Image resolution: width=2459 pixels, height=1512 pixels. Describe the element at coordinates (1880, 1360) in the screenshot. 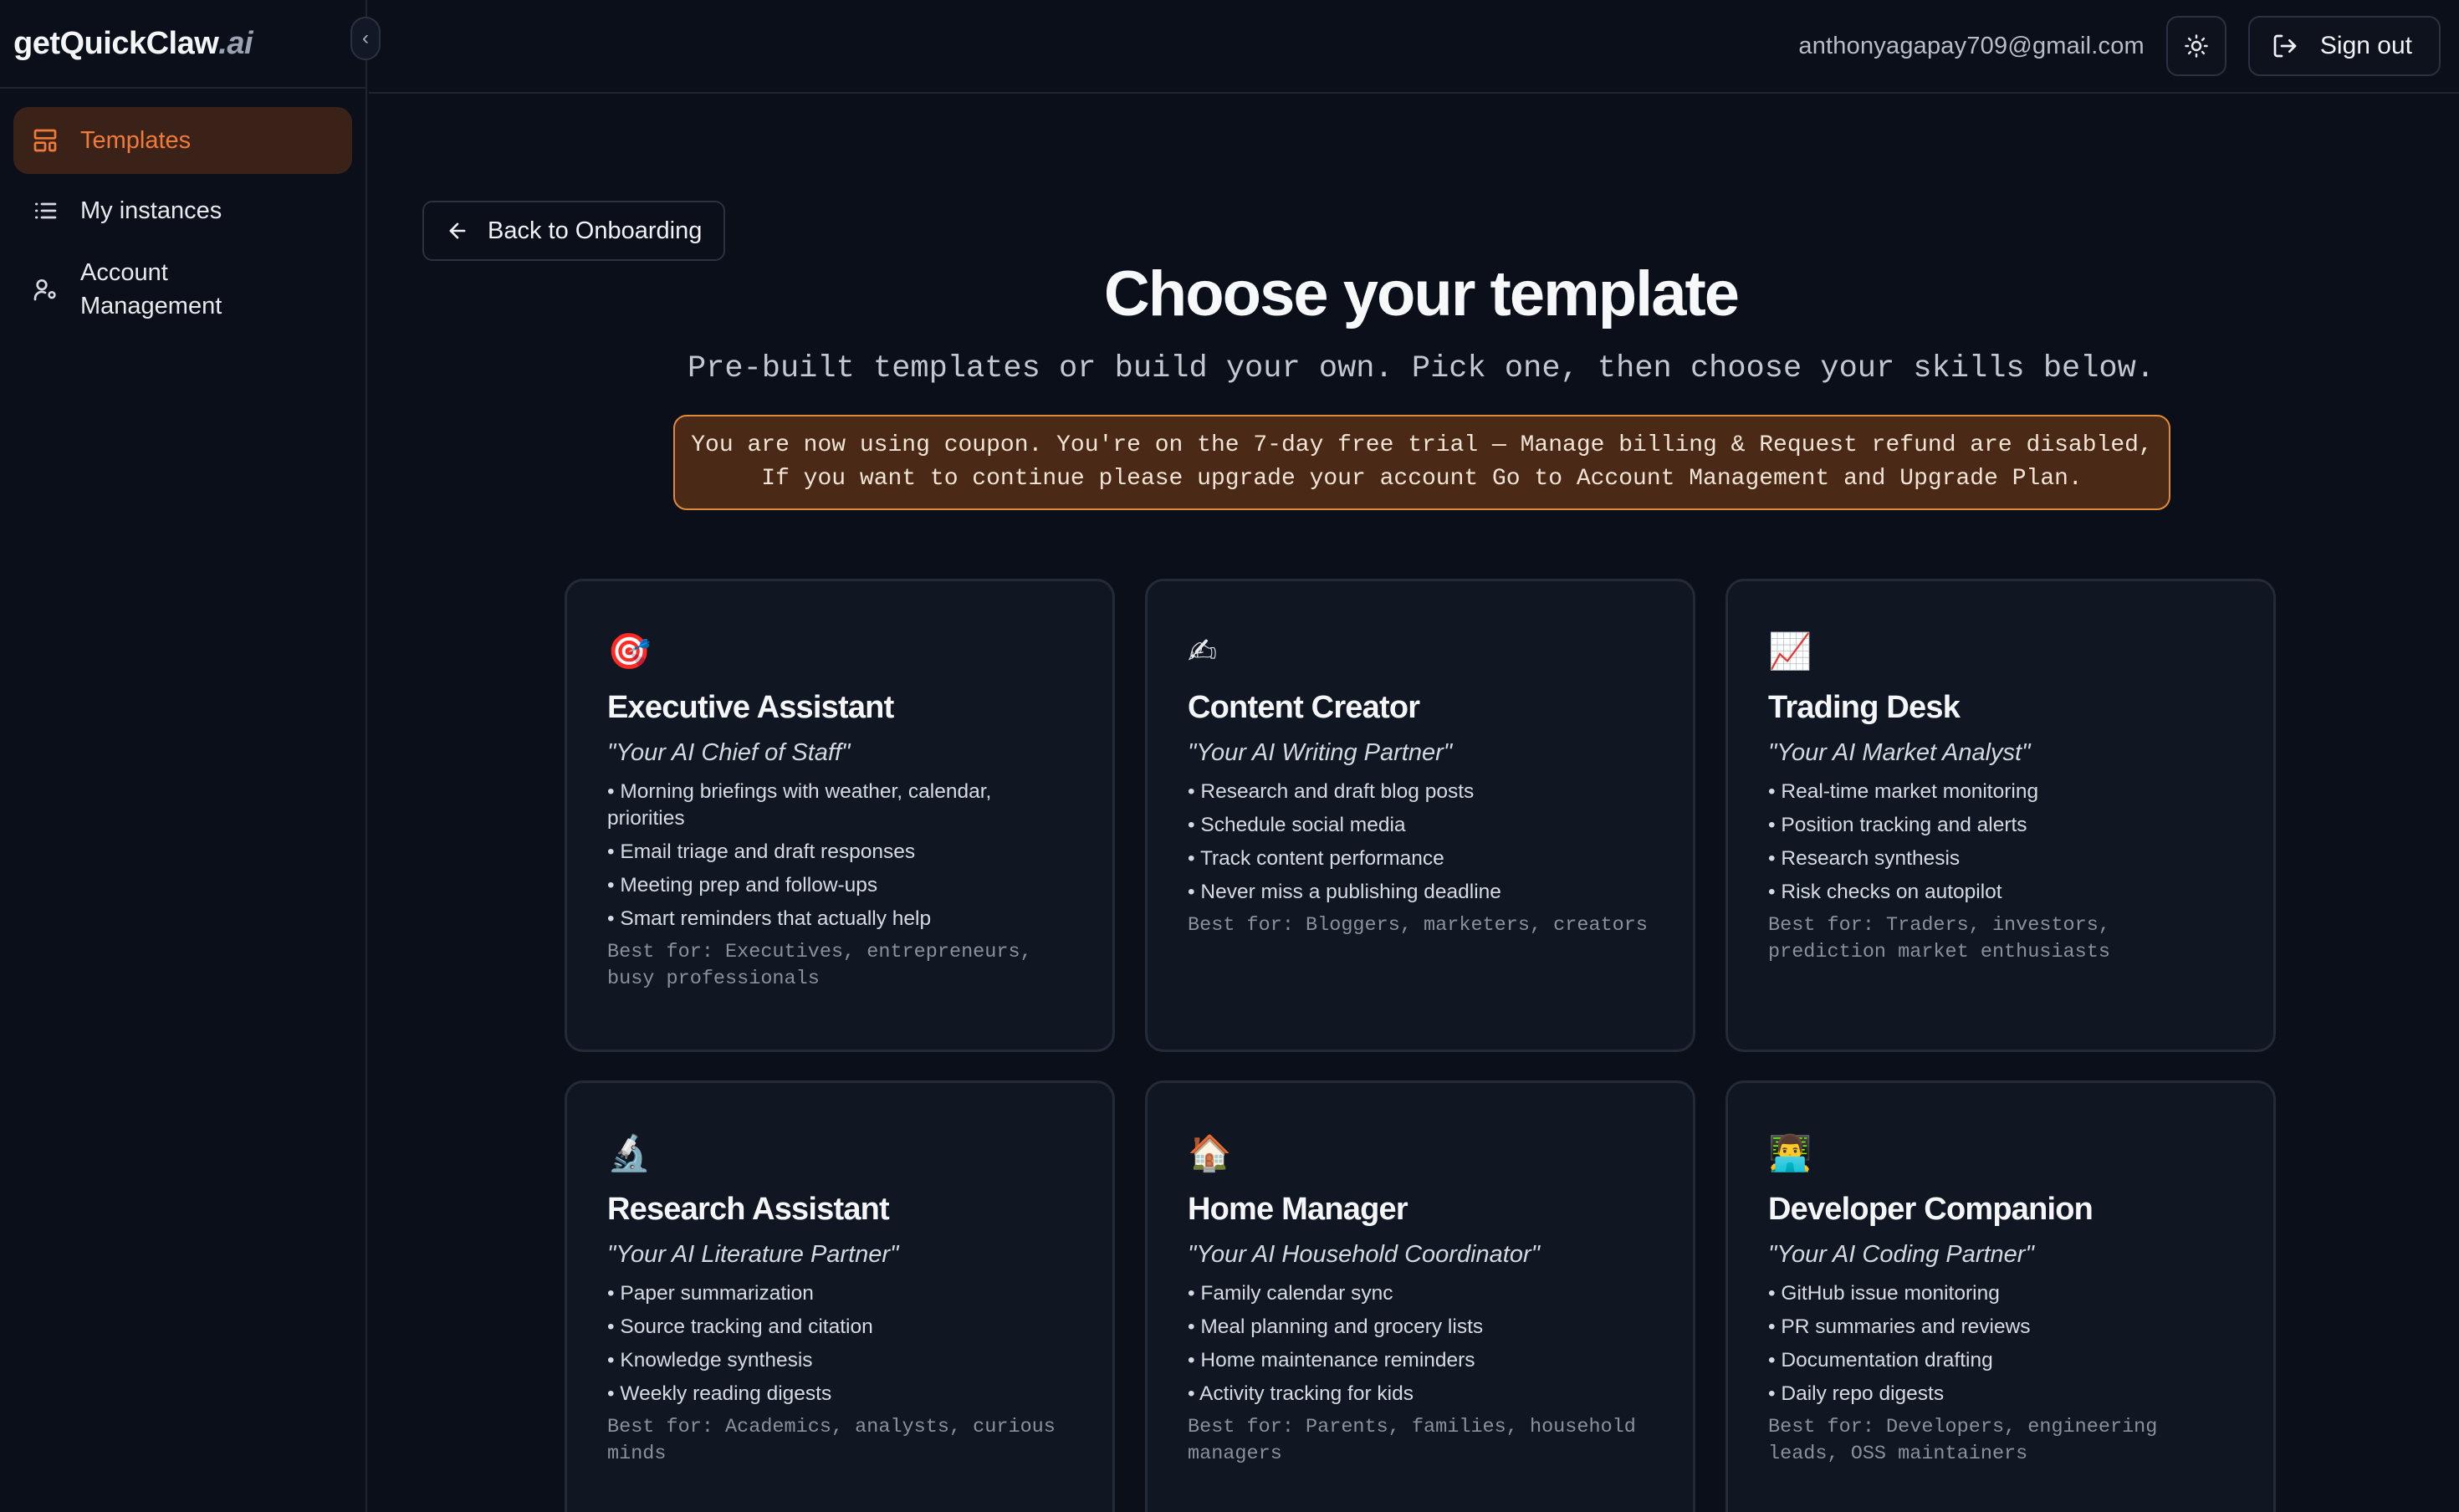

I see `list-item: • Documentation drafting` at that location.